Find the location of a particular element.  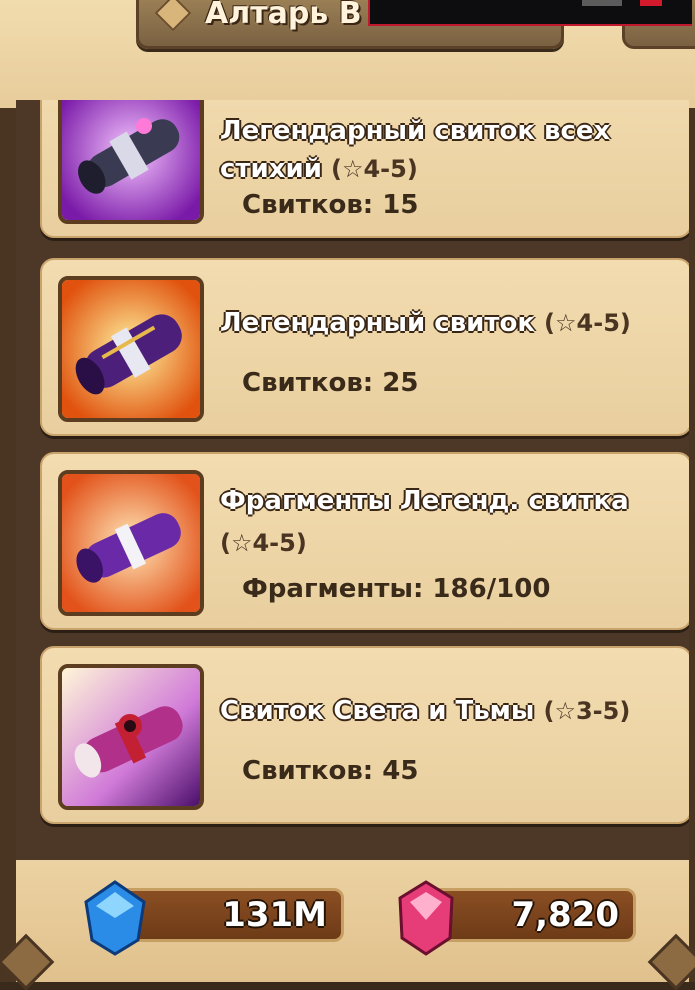

overlay-close-icon is located at coordinates (651, 3).